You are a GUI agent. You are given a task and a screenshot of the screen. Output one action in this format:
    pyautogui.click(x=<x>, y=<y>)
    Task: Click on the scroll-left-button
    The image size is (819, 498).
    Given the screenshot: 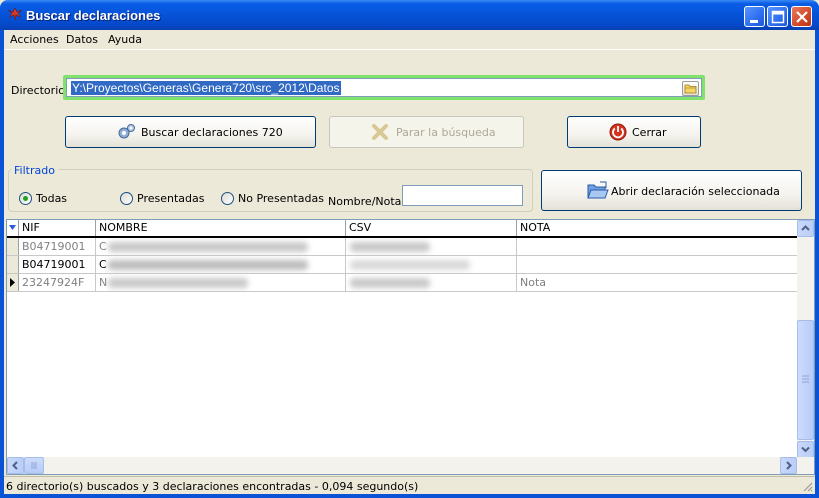 What is the action you would take?
    pyautogui.click(x=15, y=465)
    